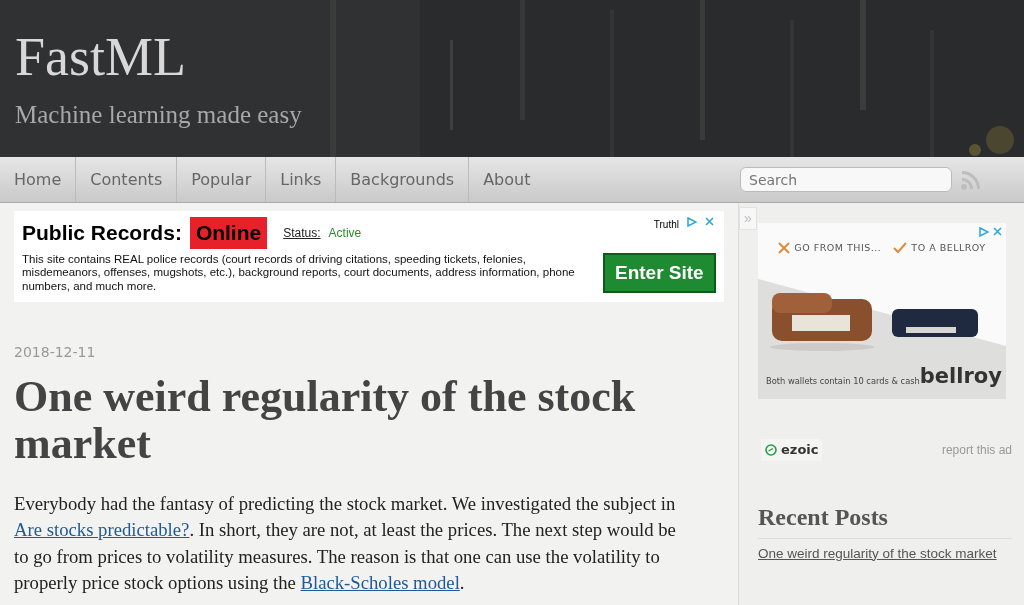 Image resolution: width=1024 pixels, height=605 pixels. Describe the element at coordinates (882, 311) in the screenshot. I see `ad-card: GO FROM THIS... TO A BELLROY Both wallets contain 10 cards & cash bellroy` at that location.